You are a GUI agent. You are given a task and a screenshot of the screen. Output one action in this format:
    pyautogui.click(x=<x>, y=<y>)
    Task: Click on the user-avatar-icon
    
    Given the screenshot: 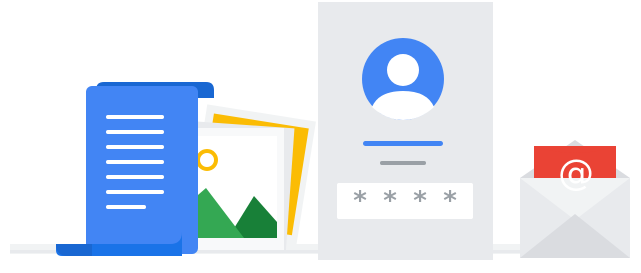 What is the action you would take?
    pyautogui.click(x=403, y=79)
    